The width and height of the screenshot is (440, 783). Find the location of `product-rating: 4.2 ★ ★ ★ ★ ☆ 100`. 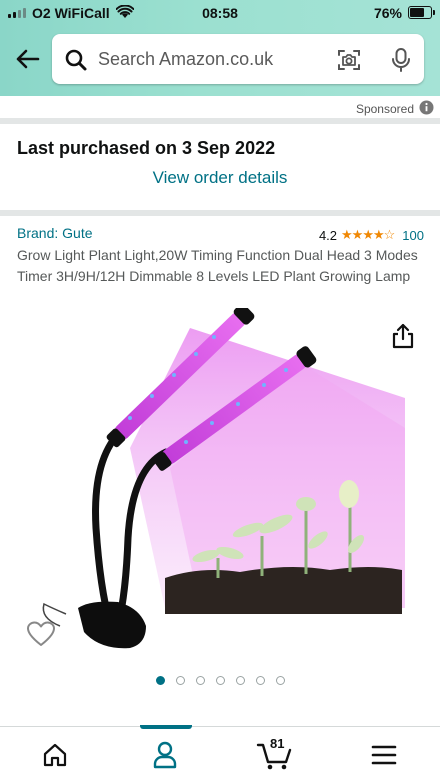

product-rating: 4.2 ★ ★ ★ ★ ☆ 100 is located at coordinates (371, 235).